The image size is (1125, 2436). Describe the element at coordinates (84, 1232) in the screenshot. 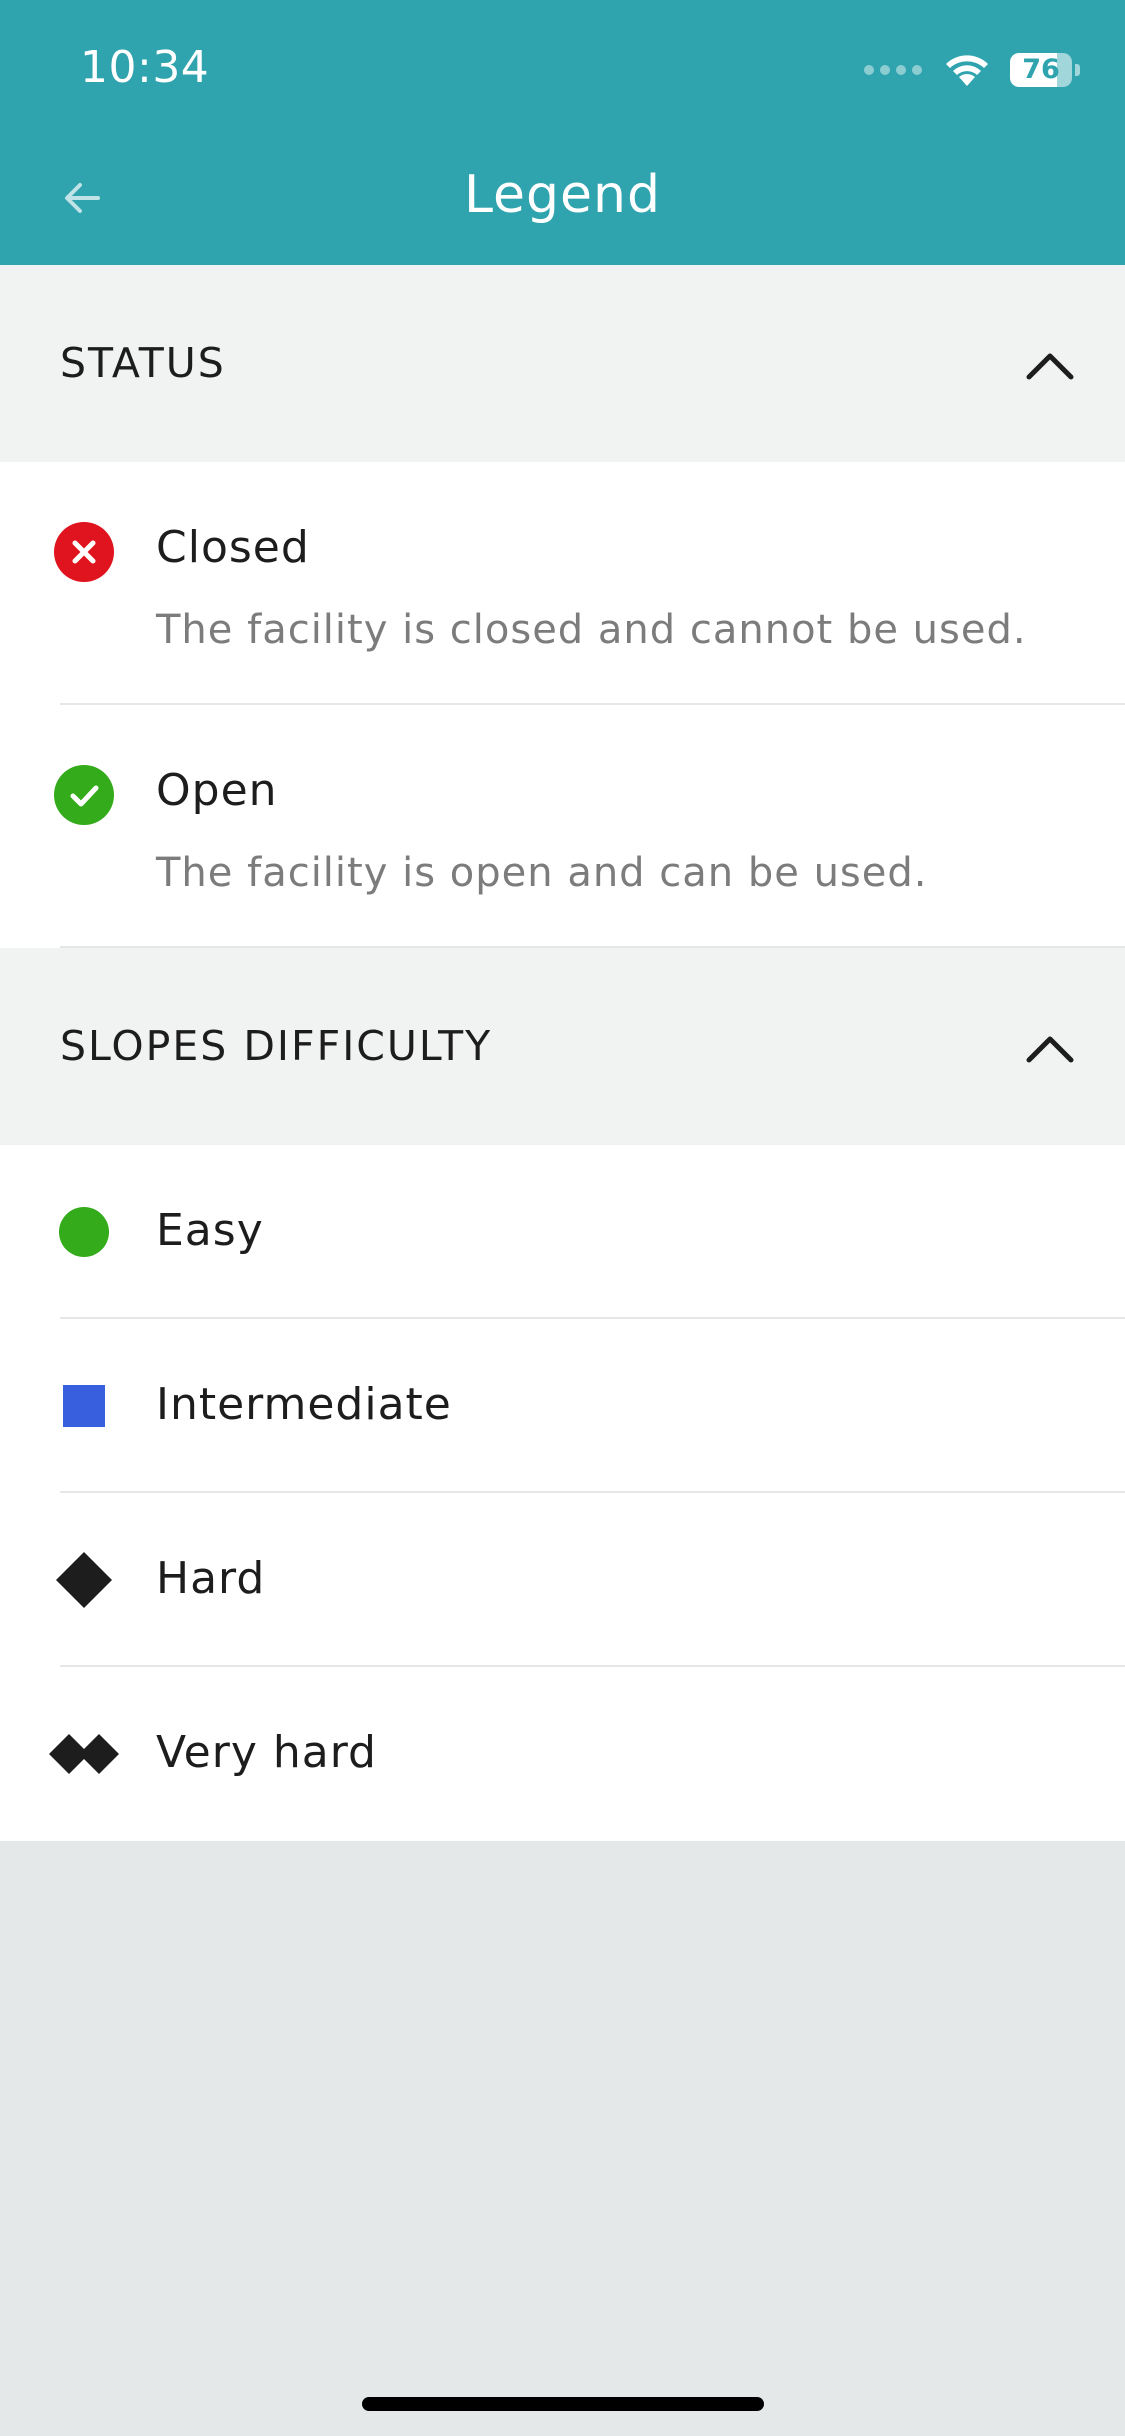

I see `green-circle-icon` at that location.